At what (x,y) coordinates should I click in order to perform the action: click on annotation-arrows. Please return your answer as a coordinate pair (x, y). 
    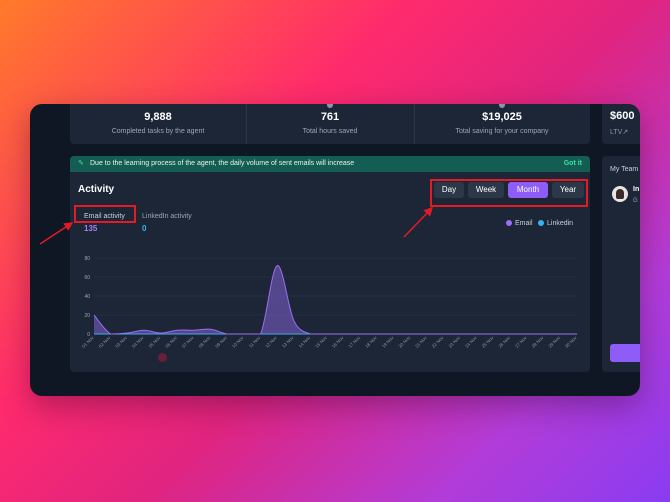
    Looking at the image, I should click on (236, 225).